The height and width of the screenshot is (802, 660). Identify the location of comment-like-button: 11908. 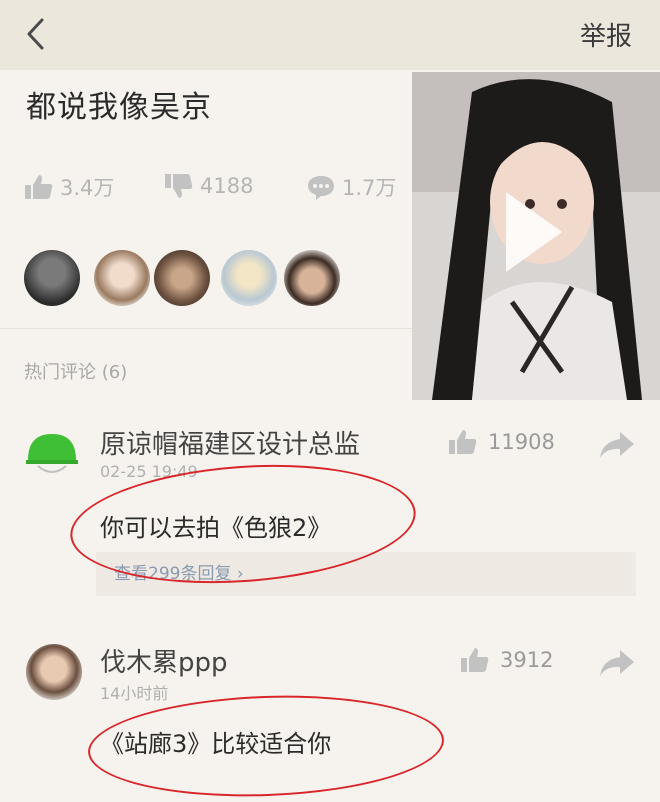
(501, 442).